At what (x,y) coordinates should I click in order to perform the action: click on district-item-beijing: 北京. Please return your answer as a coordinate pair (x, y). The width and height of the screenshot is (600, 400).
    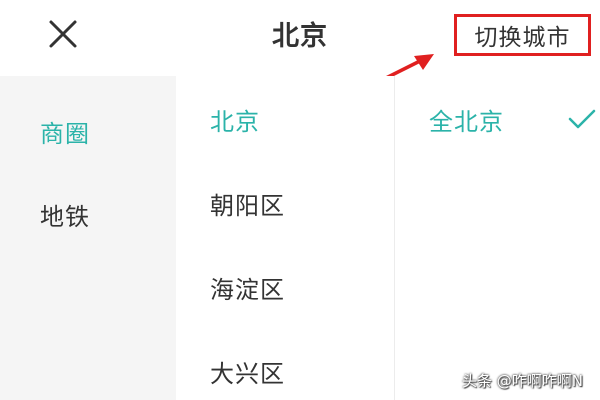
    Looking at the image, I should click on (235, 119).